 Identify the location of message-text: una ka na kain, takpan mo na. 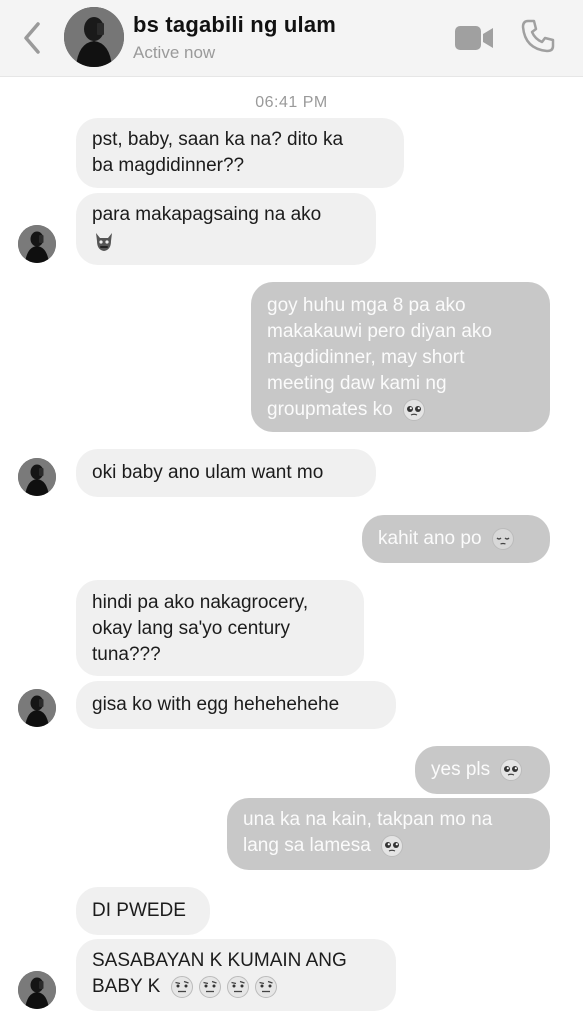
(368, 819).